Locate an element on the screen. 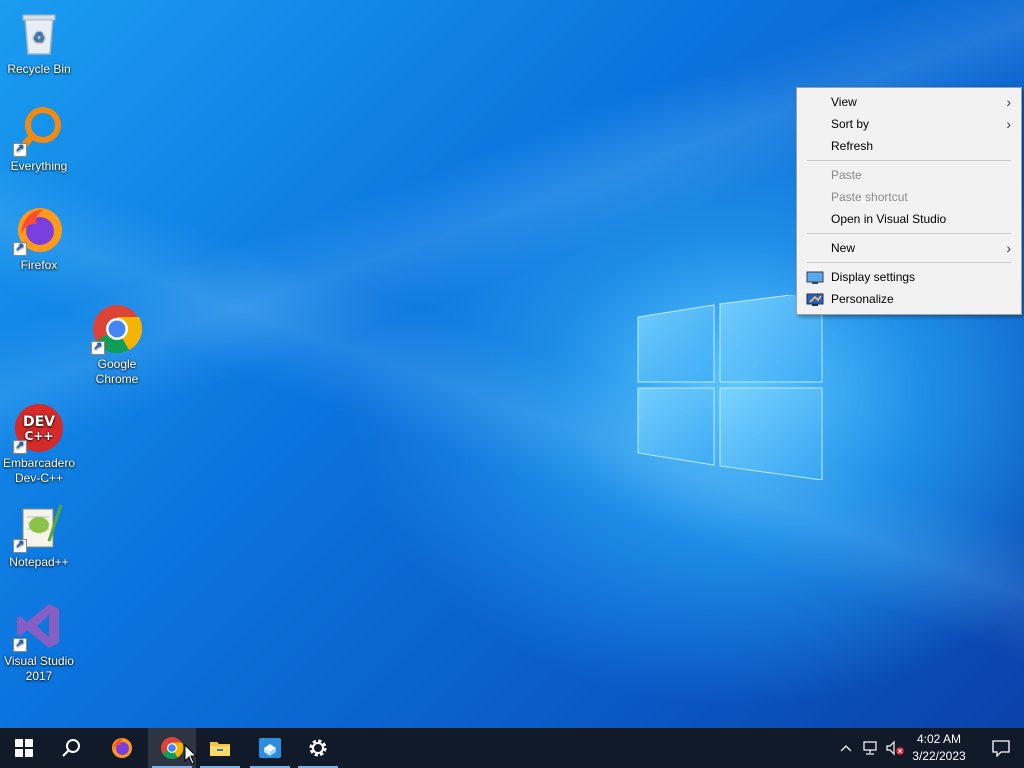 The image size is (1024, 768). show-hidden-icons-button is located at coordinates (846, 748).